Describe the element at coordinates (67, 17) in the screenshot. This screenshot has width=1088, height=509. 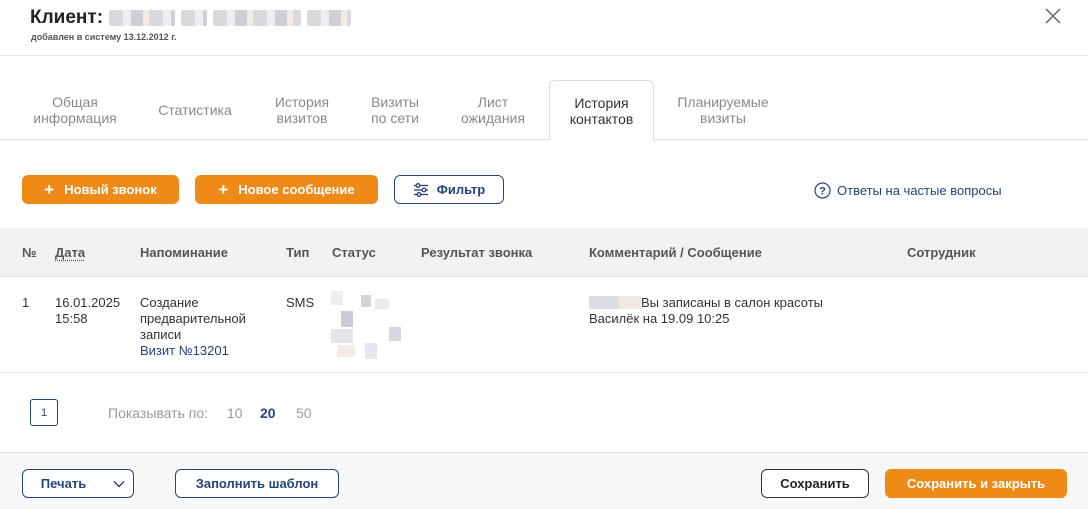
I see `client-title-label: Клиент:` at that location.